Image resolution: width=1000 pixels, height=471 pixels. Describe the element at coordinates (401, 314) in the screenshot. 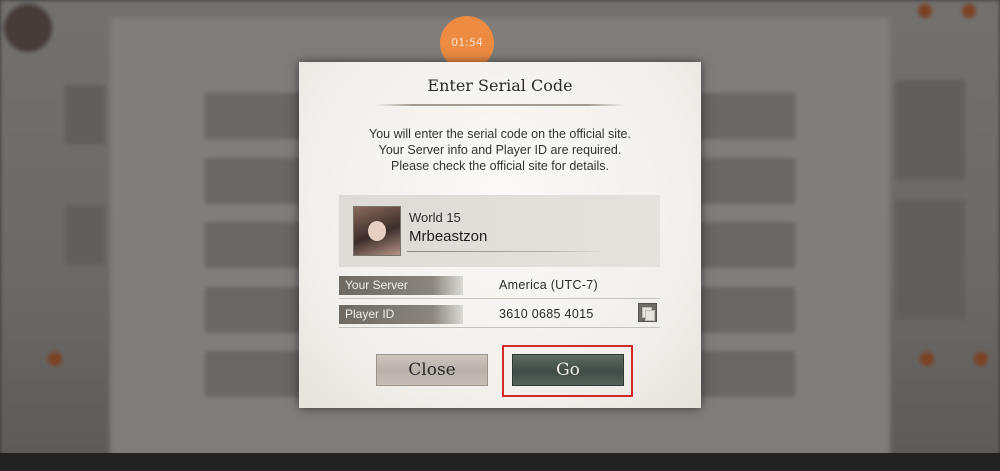

I see `player-id-label: Player ID` at that location.